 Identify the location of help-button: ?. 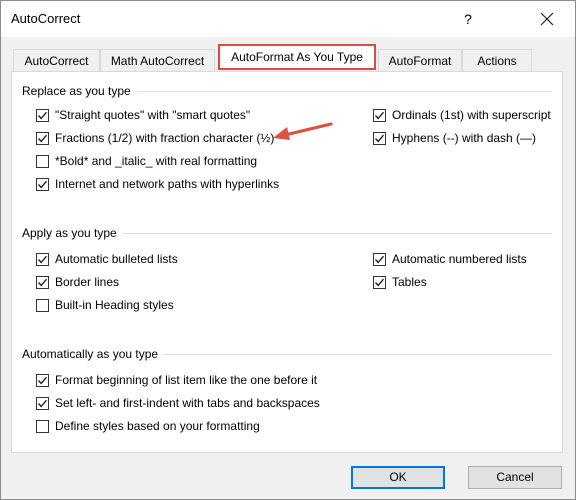
(468, 19).